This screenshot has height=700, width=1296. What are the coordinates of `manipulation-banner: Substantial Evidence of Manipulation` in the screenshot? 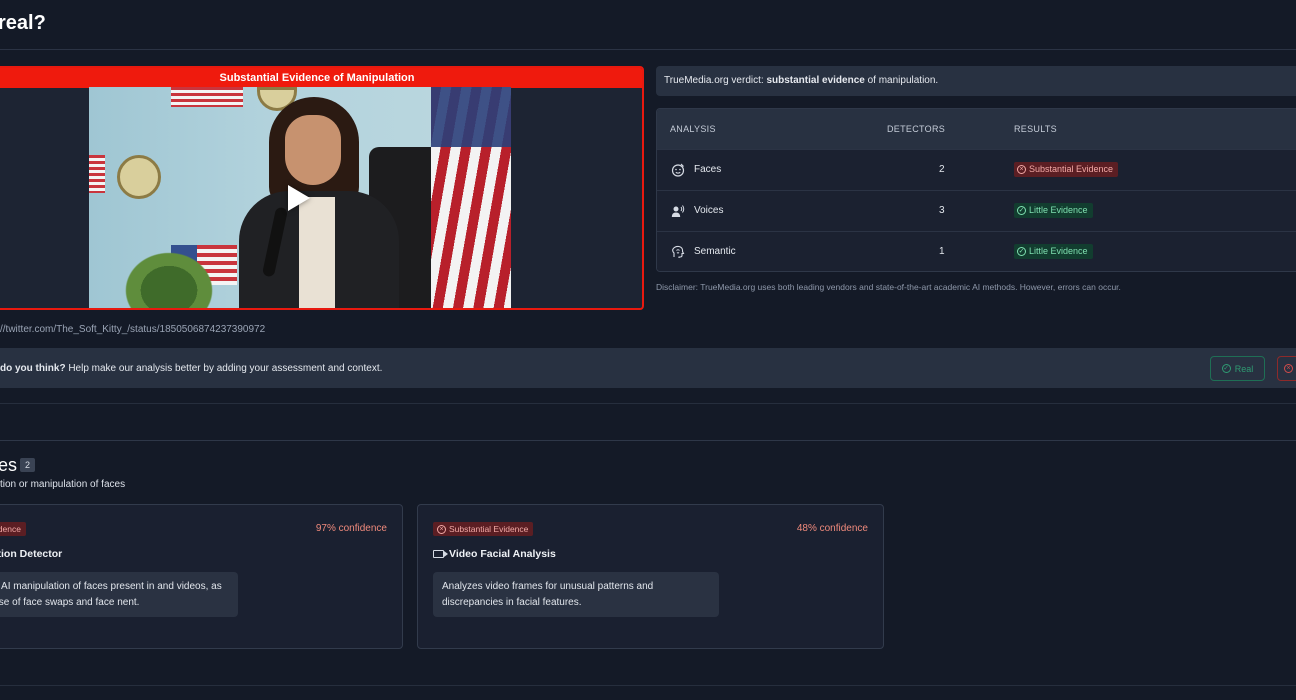 It's located at (321, 78).